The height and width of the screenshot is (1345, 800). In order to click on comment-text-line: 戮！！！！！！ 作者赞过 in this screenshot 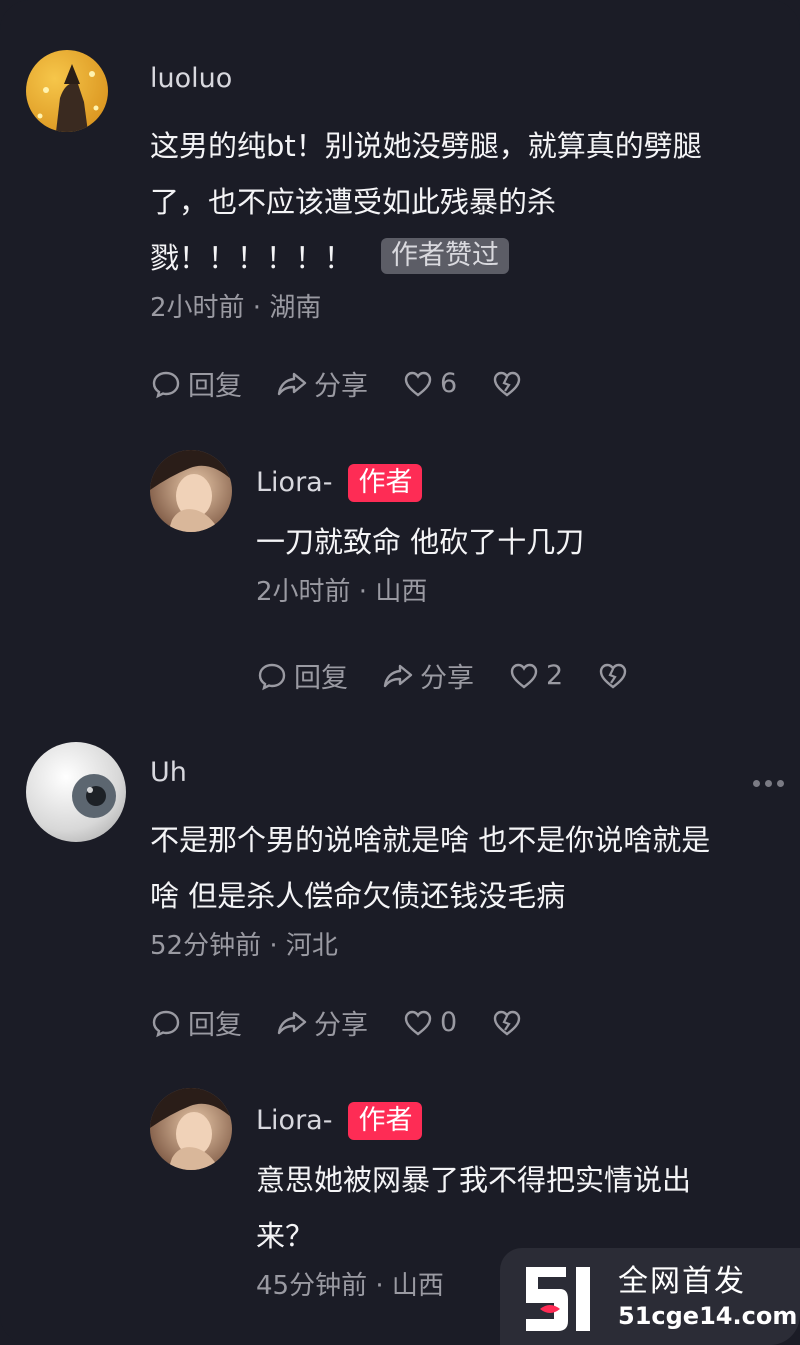, I will do `click(465, 258)`.